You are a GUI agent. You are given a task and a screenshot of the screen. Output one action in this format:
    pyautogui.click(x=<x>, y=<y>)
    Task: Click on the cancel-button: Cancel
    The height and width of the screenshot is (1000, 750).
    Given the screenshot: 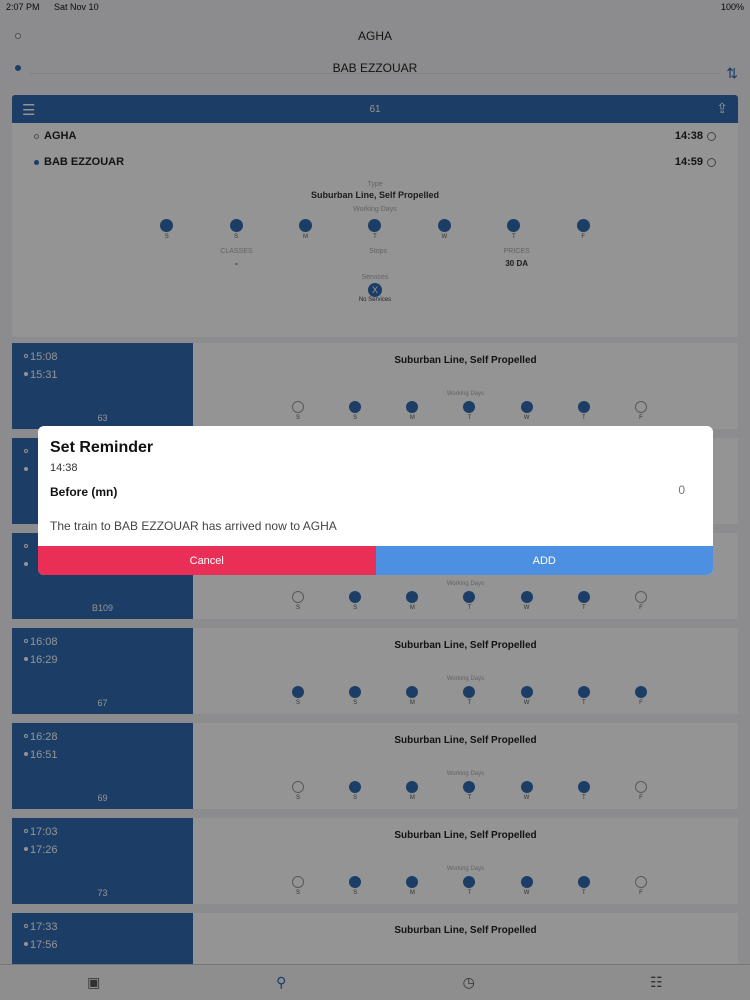 What is the action you would take?
    pyautogui.click(x=207, y=560)
    